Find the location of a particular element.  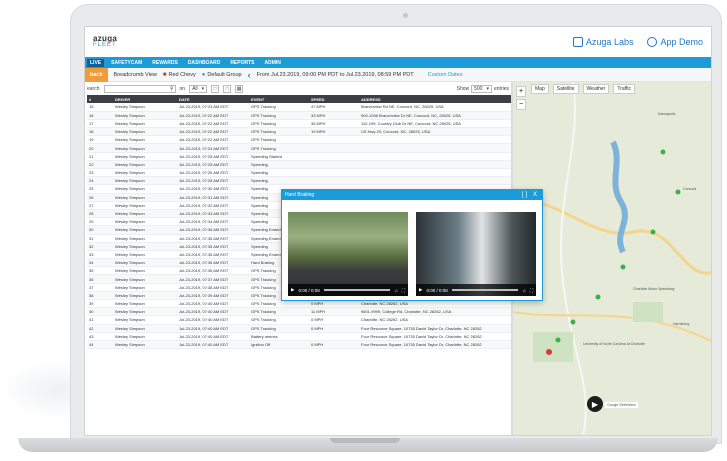

google-streetview-label: Google Streetview is located at coordinates (621, 405).